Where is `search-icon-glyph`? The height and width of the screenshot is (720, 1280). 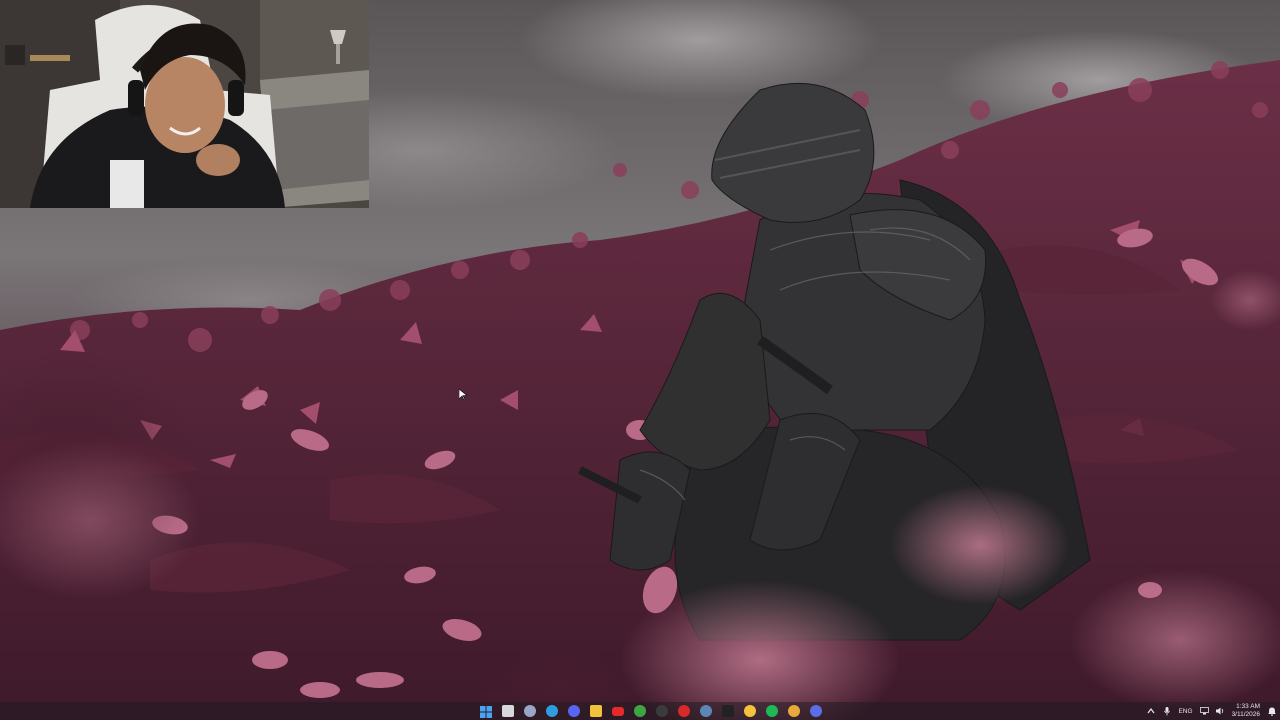
search-icon-glyph is located at coordinates (508, 711).